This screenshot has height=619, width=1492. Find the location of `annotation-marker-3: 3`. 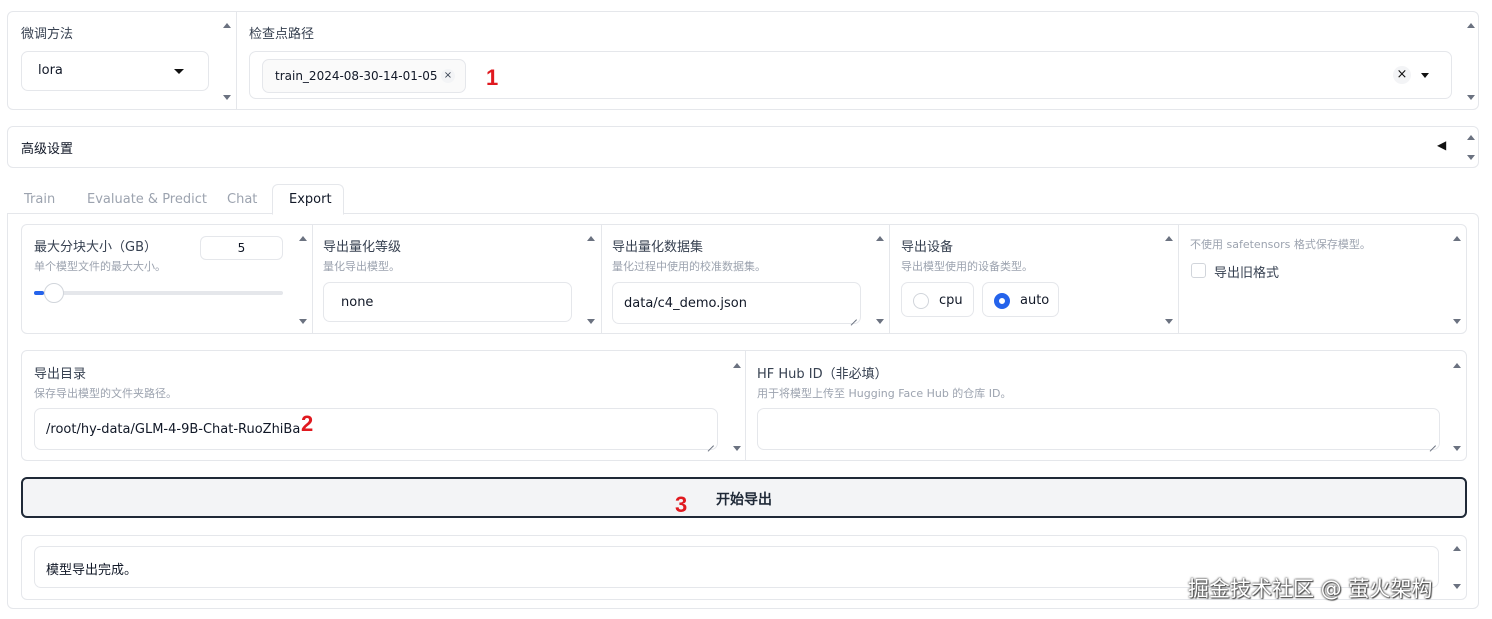

annotation-marker-3: 3 is located at coordinates (681, 504).